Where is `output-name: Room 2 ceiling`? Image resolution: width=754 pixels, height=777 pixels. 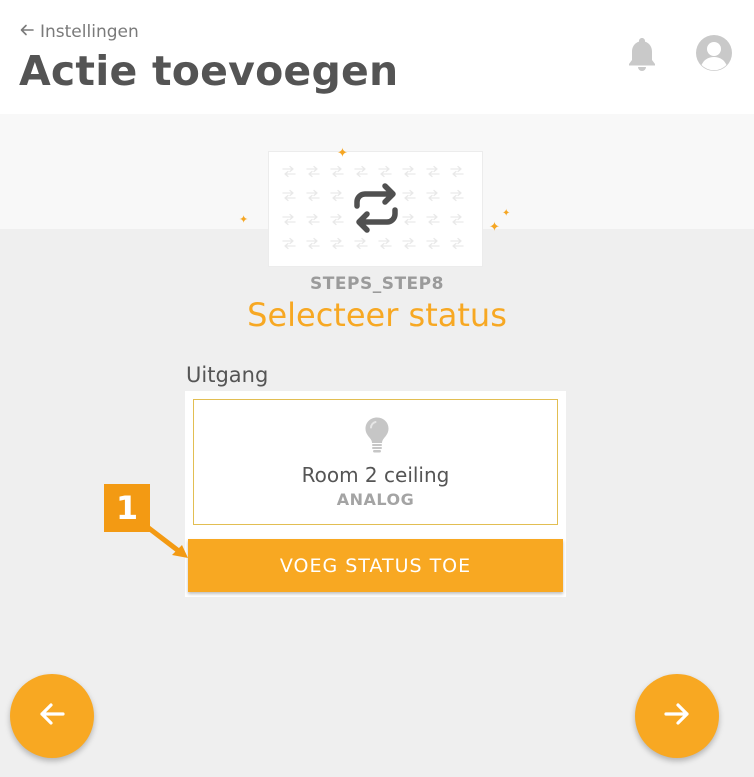 output-name: Room 2 ceiling is located at coordinates (375, 475).